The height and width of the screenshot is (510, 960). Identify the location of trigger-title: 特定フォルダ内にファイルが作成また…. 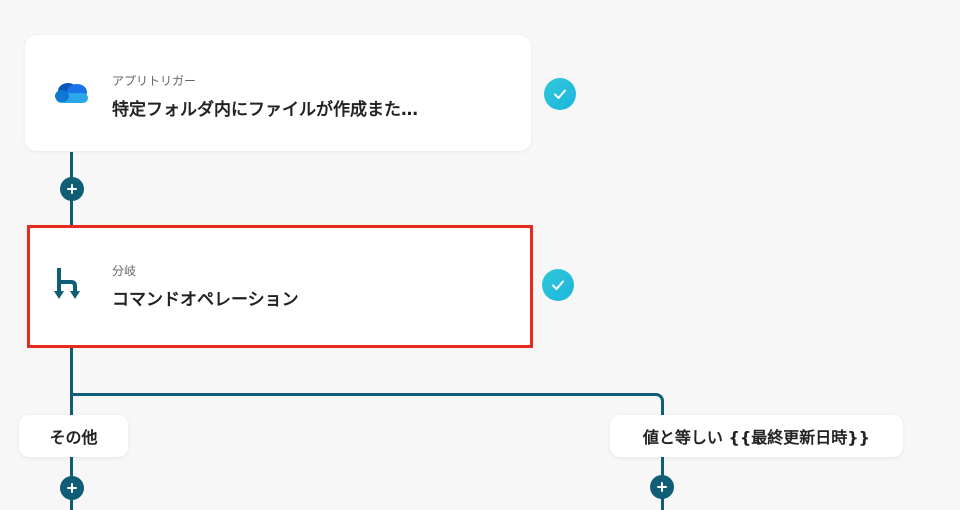
(265, 110).